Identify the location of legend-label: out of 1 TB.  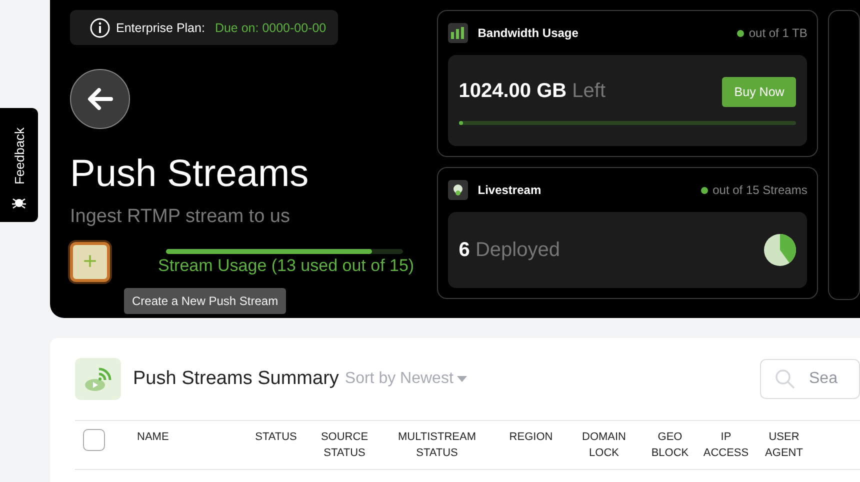
(778, 33).